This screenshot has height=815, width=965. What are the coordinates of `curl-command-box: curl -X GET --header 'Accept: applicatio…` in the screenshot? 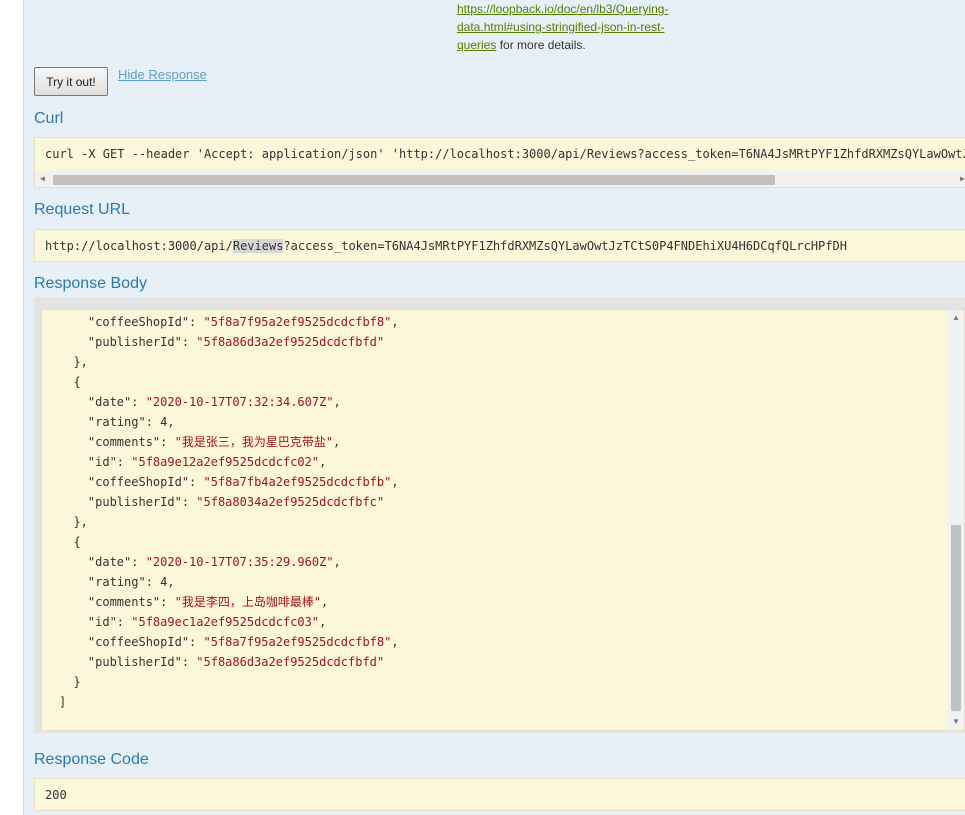 It's located at (499, 162).